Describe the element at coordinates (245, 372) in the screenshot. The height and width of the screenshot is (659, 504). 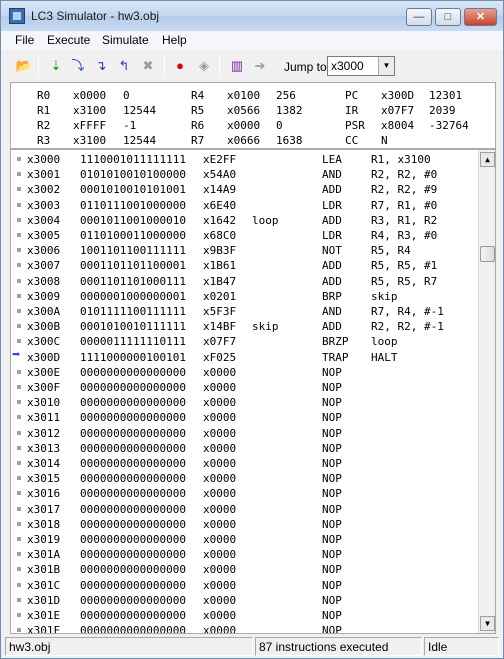
I see `memory-row: x300E 0000000000000000 x0000 NOP` at that location.